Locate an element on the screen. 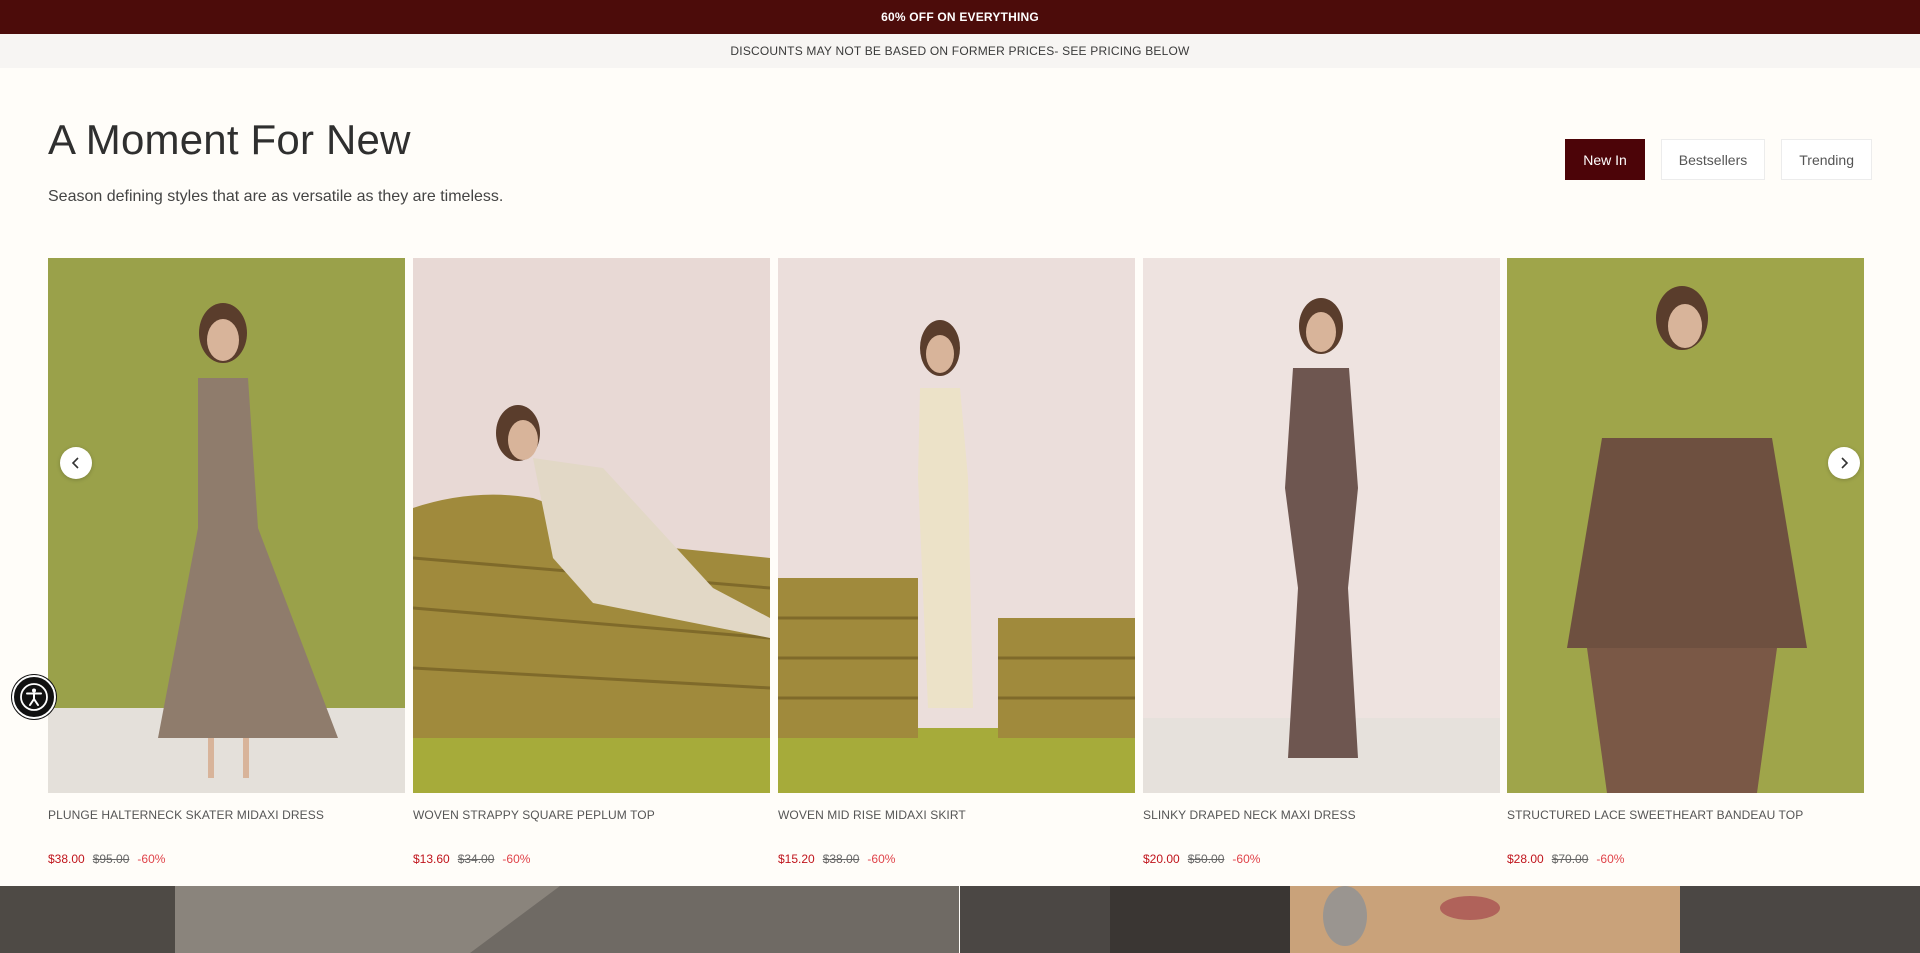  product-name: SLINKY DRAPED NECK MAXI DRESS is located at coordinates (1321, 815).